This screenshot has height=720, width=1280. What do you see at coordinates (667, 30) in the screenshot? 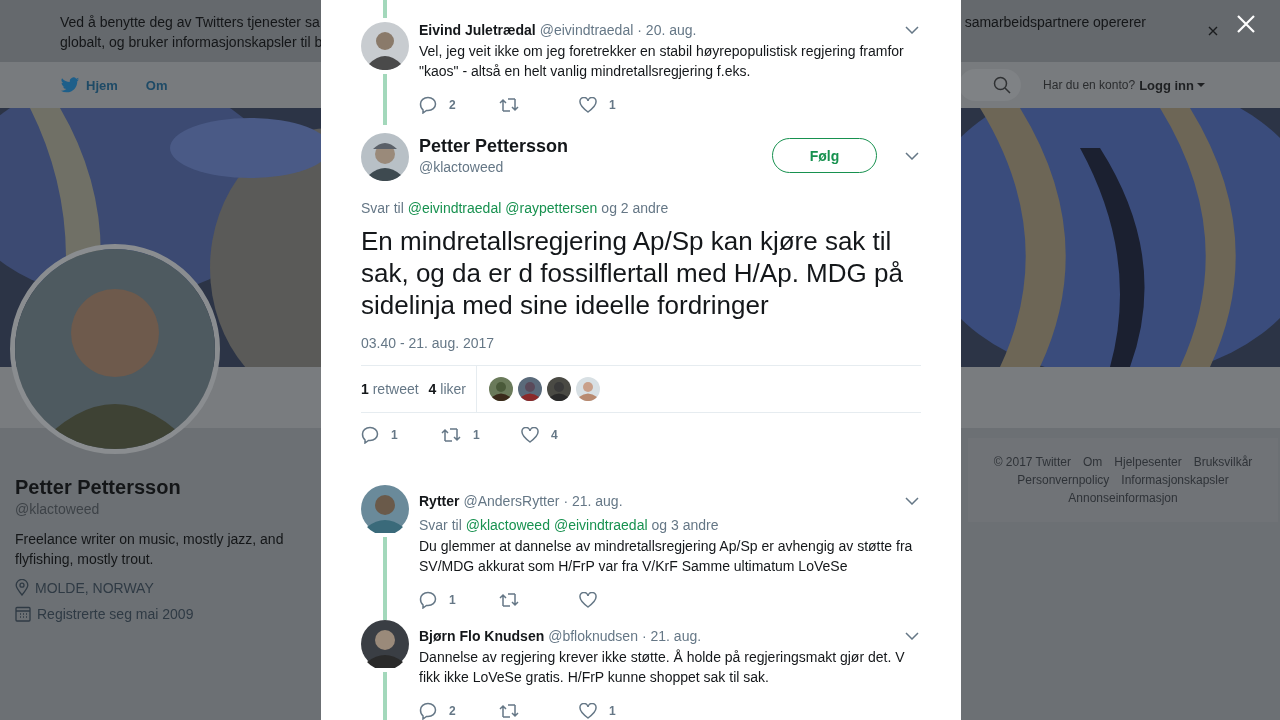
I see `tweet-date: · 20. aug.` at bounding box center [667, 30].